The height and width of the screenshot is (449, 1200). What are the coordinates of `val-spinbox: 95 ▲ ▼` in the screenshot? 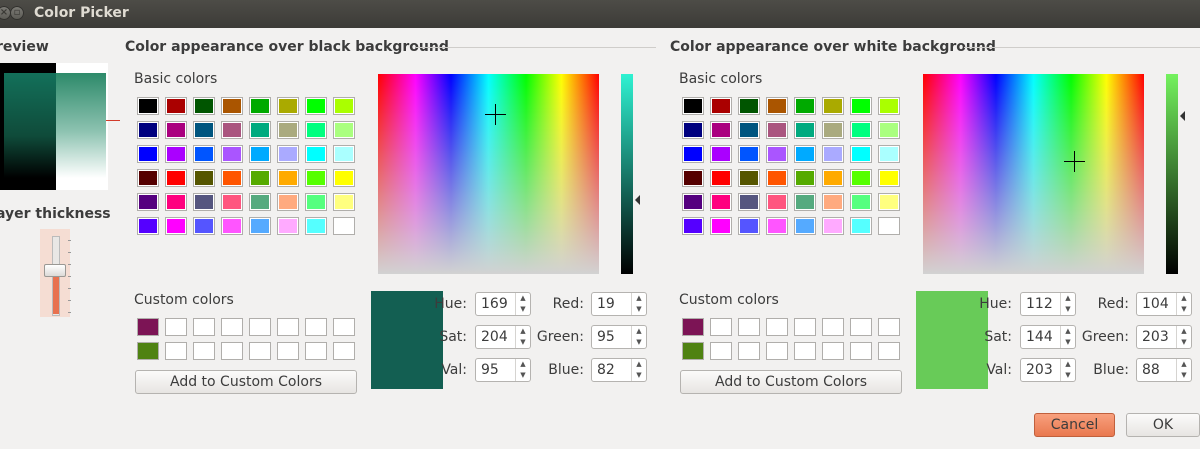 It's located at (503, 370).